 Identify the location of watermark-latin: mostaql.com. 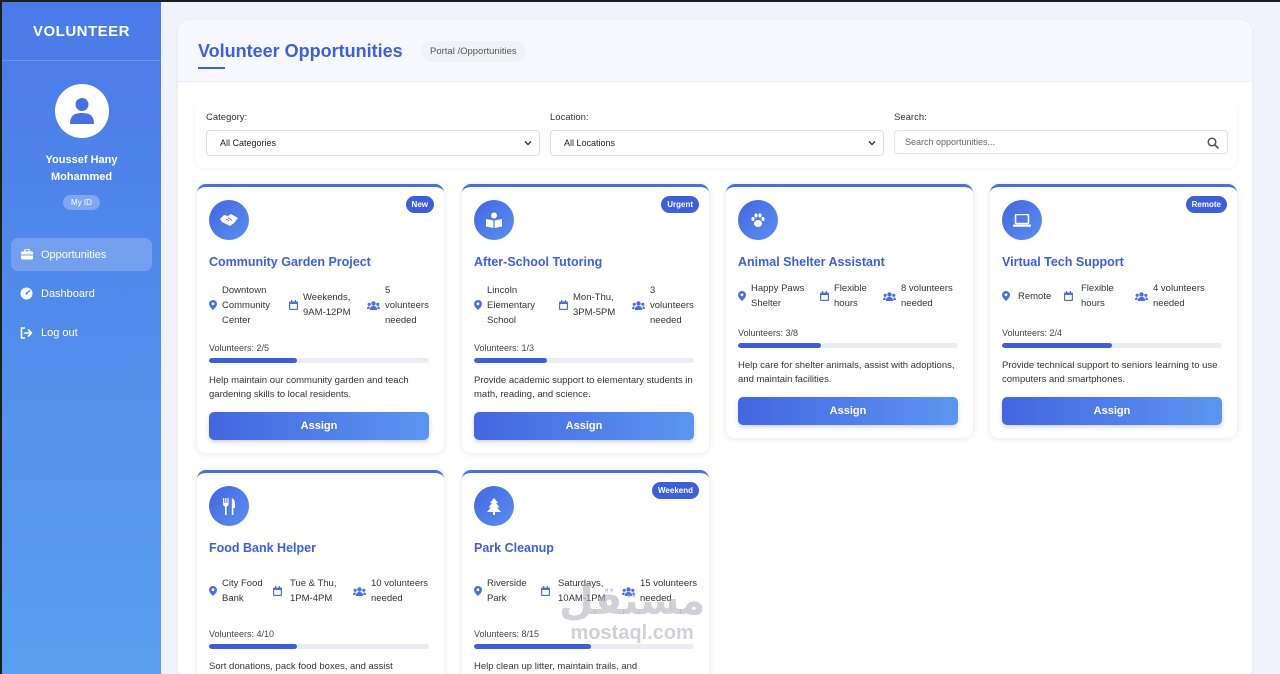
(632, 633).